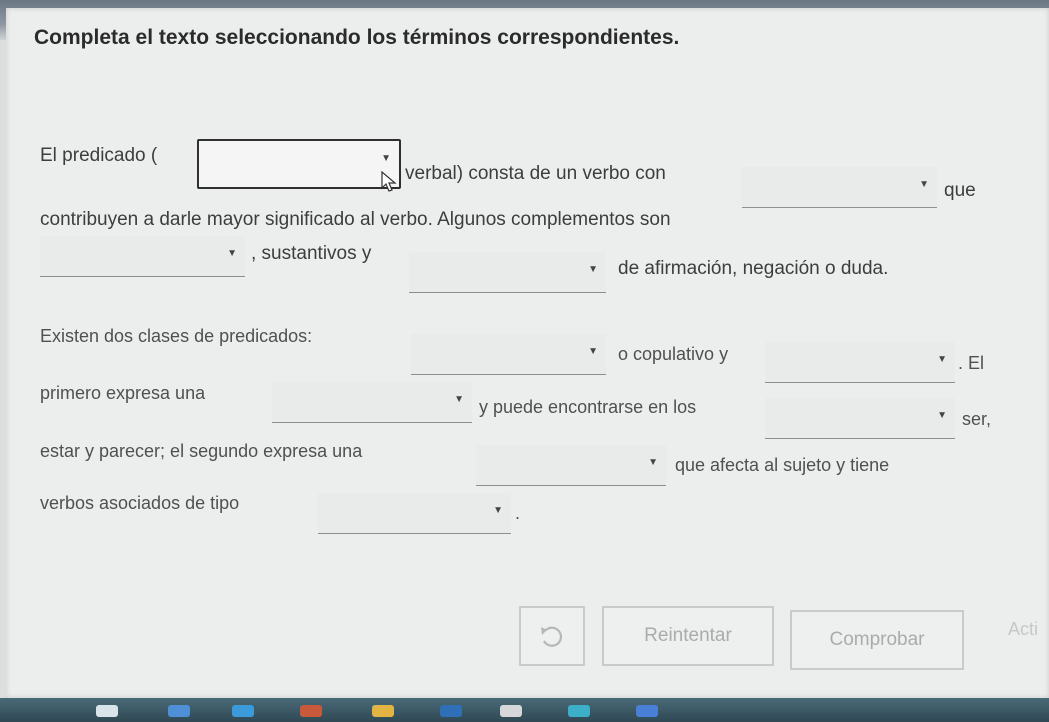 The width and height of the screenshot is (1049, 722). Describe the element at coordinates (977, 419) in the screenshot. I see `text-segment: ser,` at that location.